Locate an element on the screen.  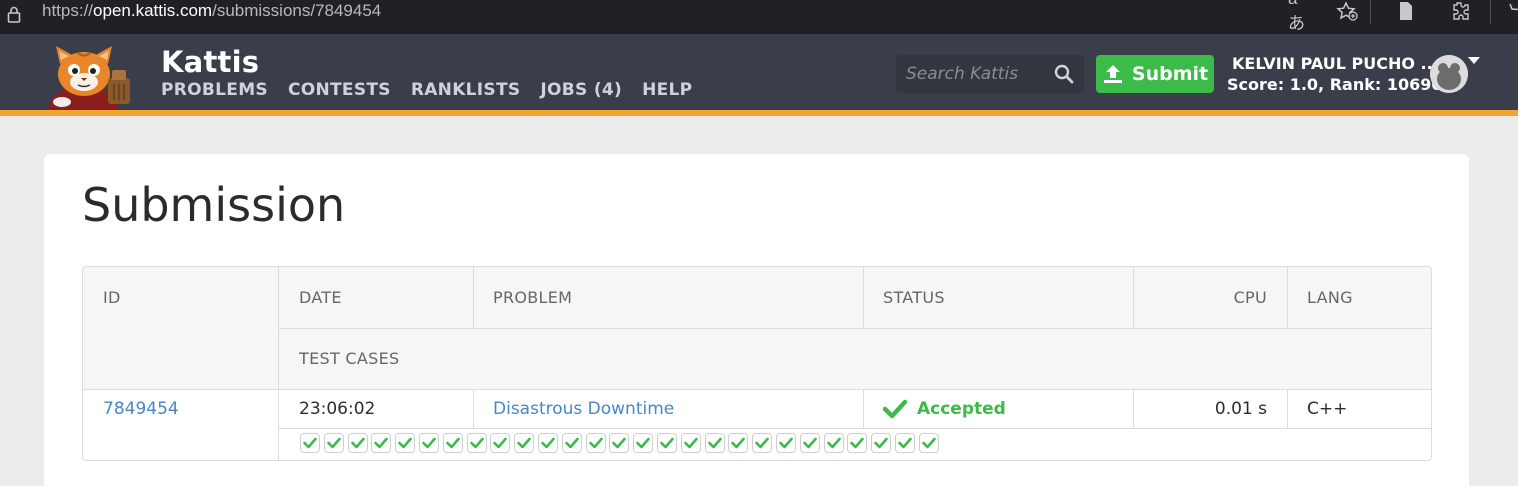
header-status: STATUS is located at coordinates (914, 297).